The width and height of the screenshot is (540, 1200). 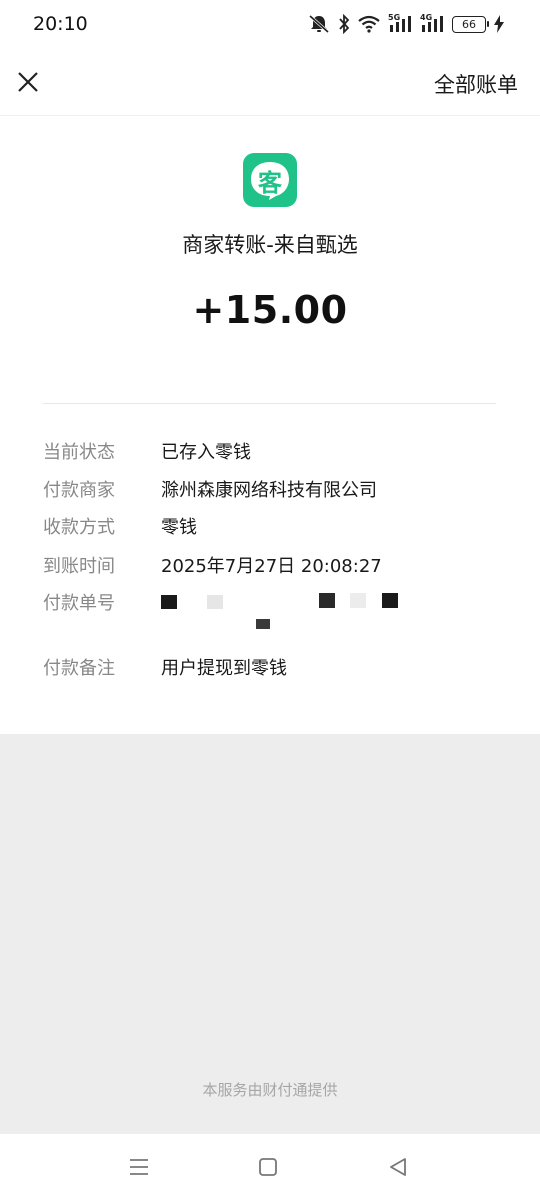 What do you see at coordinates (476, 84) in the screenshot?
I see `all-bills-link: 全部账单` at bounding box center [476, 84].